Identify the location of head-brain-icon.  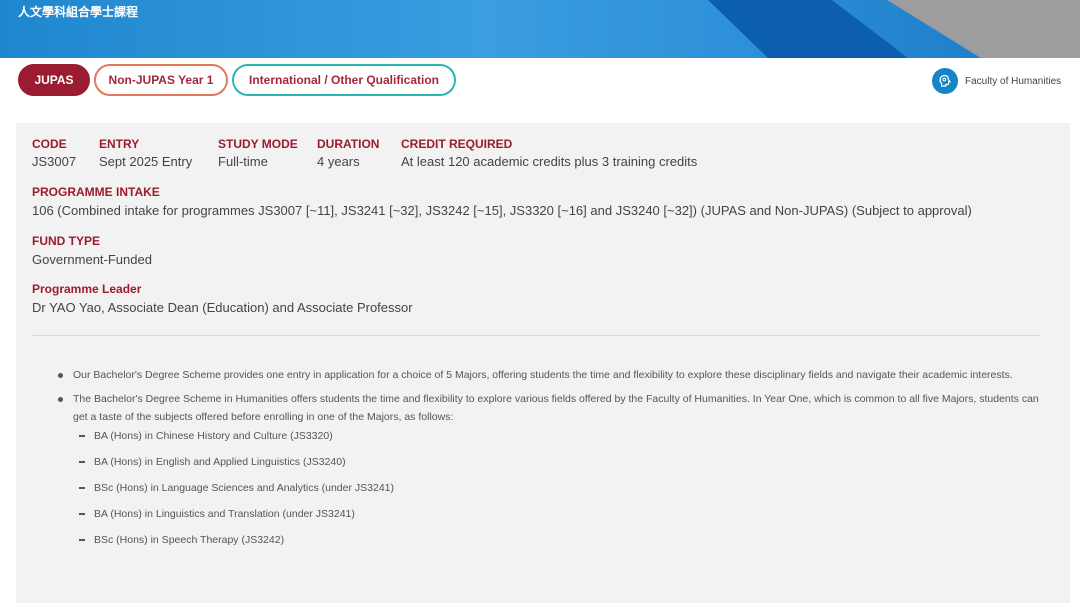
(945, 81).